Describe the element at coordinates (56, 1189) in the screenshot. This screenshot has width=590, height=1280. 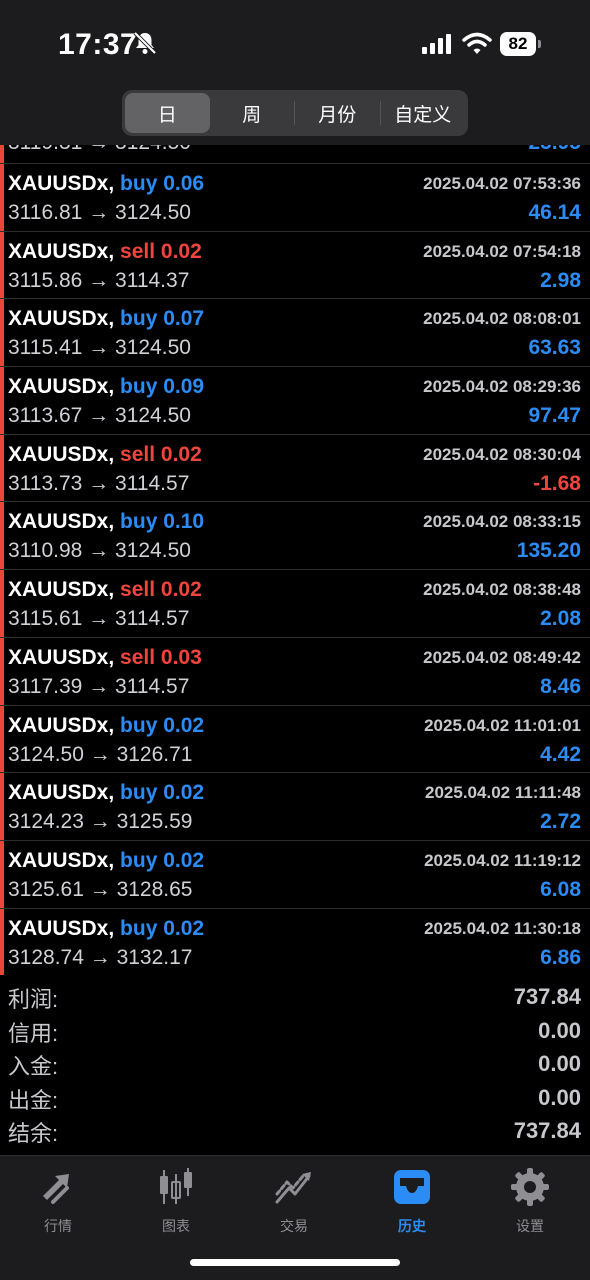
I see `quotes-arrows-icon` at that location.